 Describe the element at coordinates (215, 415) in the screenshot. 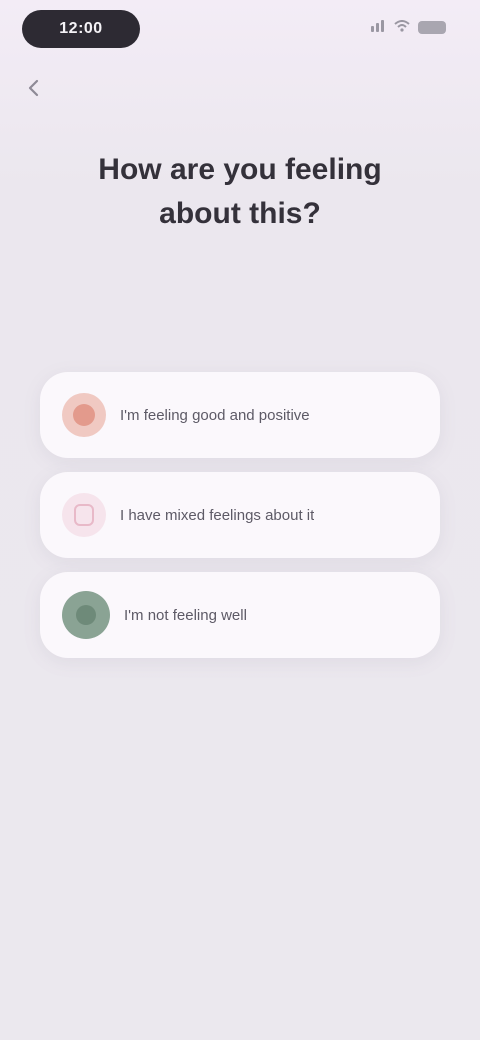

I see `option-label: I'm feeling good and positive` at that location.